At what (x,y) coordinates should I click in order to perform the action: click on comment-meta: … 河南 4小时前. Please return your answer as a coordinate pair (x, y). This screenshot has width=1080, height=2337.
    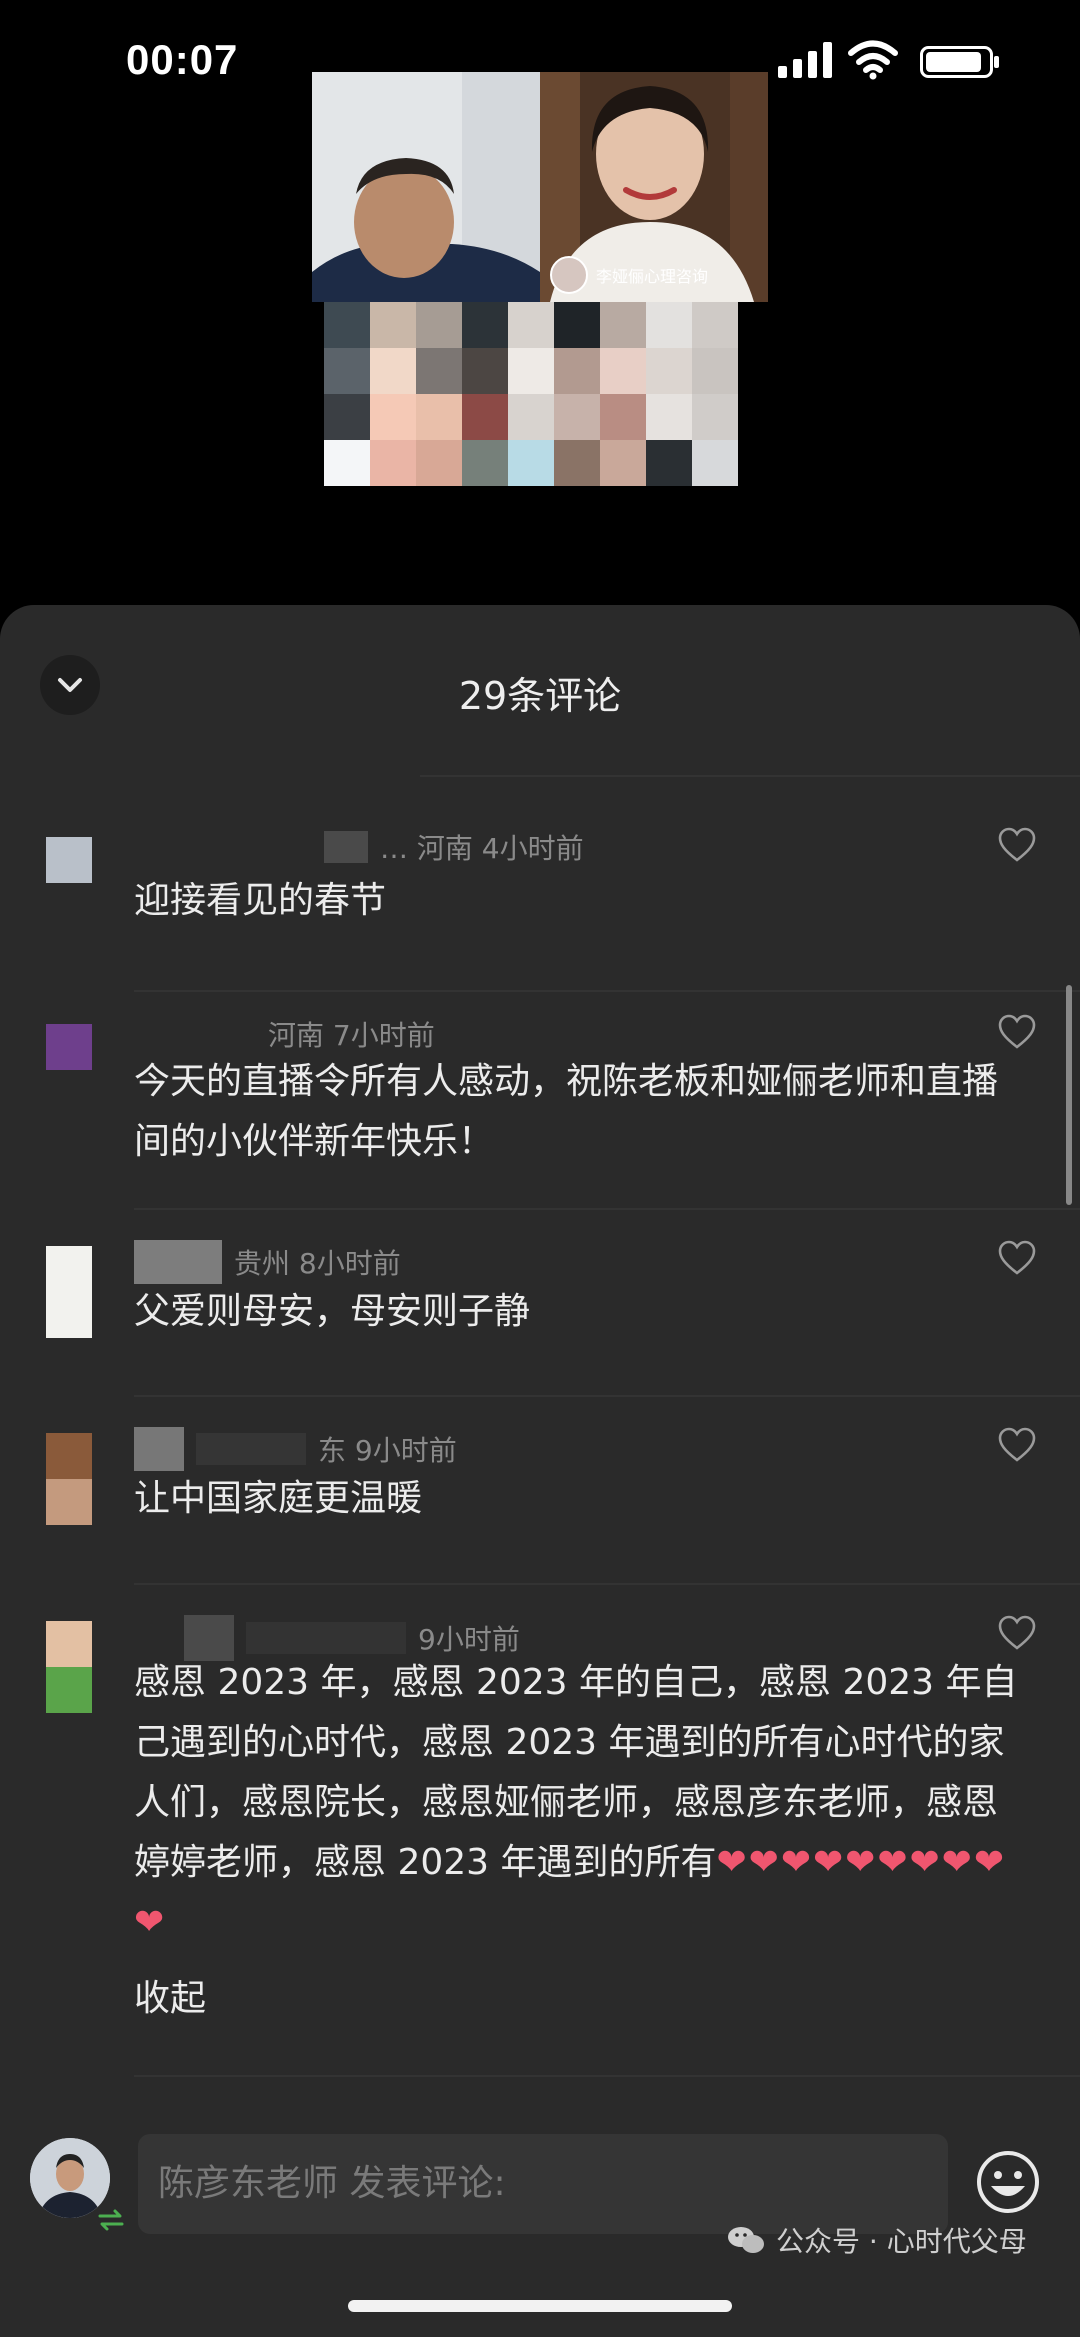
    Looking at the image, I should click on (454, 847).